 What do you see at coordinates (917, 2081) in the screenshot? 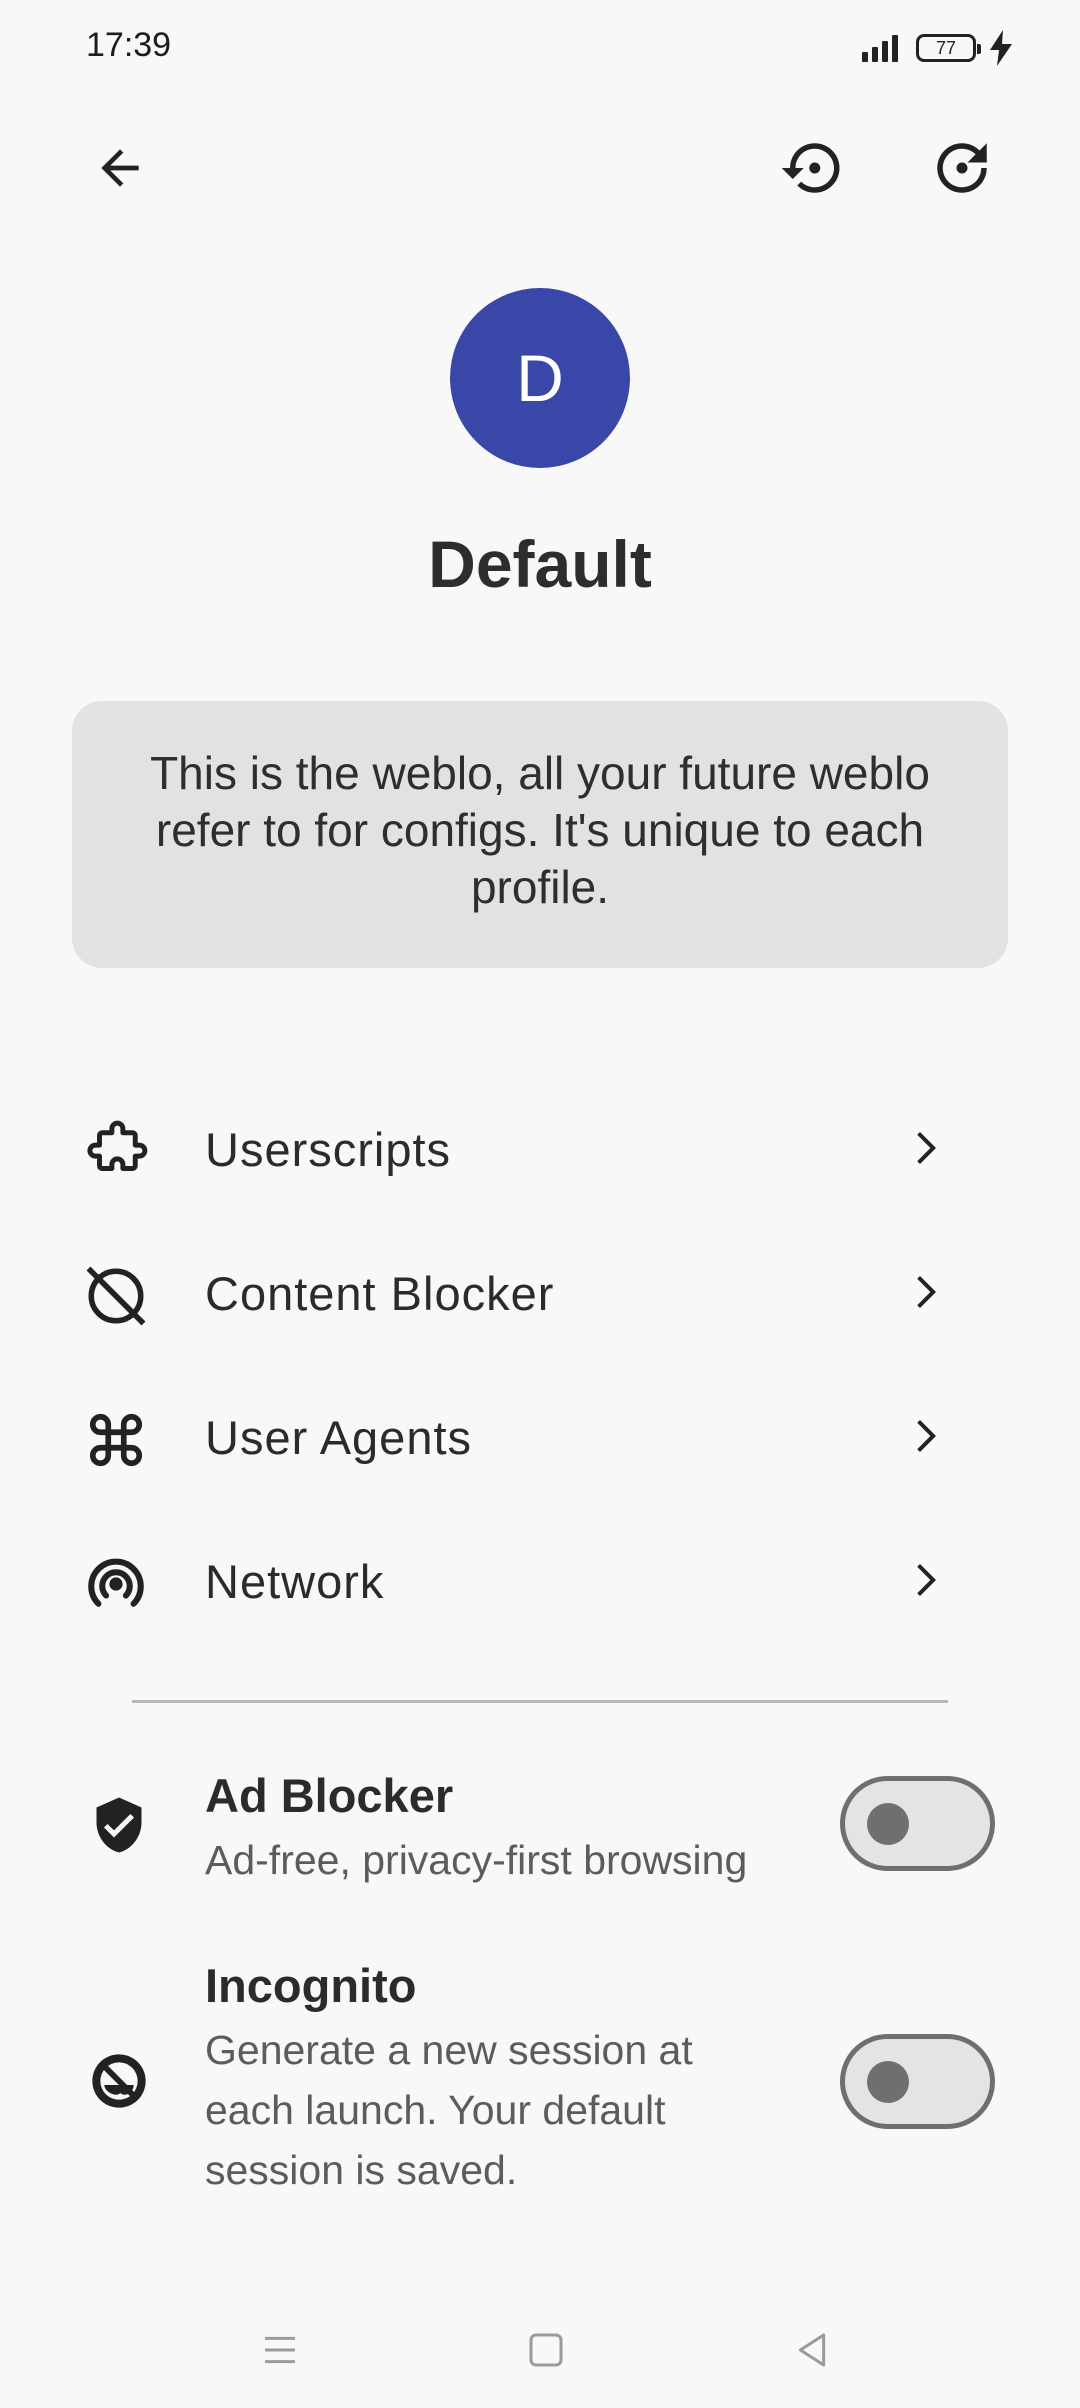
I see `incognito-switch` at bounding box center [917, 2081].